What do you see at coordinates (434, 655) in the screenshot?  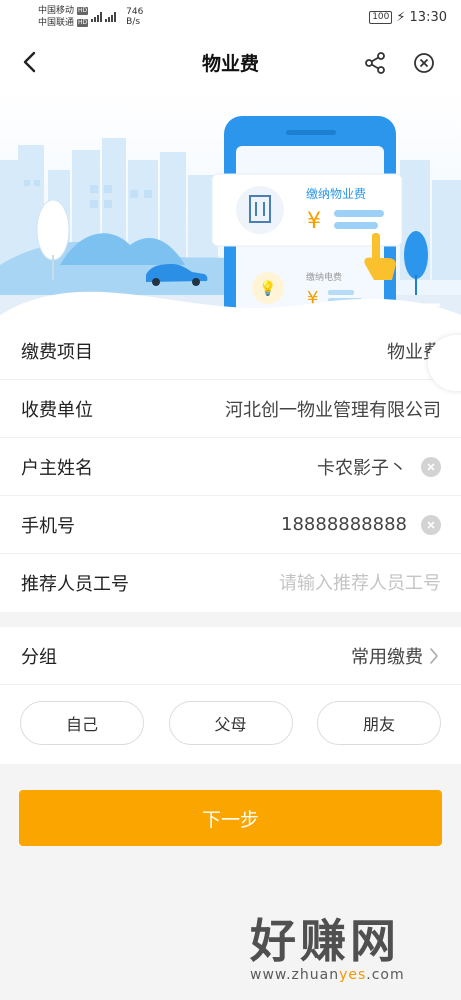 I see `chevron-right-icon` at bounding box center [434, 655].